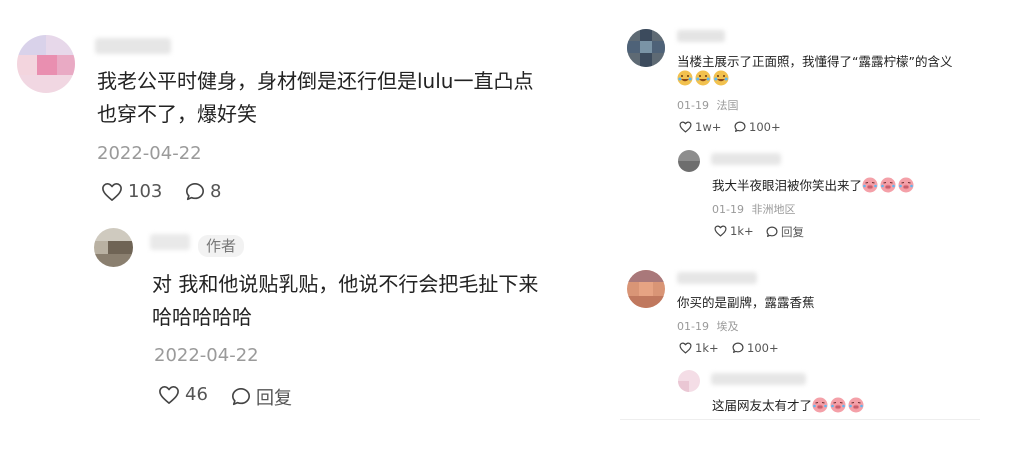 The height and width of the screenshot is (450, 1036). What do you see at coordinates (813, 185) in the screenshot?
I see `comment-text: 我大半夜眼泪被你笑出来了` at bounding box center [813, 185].